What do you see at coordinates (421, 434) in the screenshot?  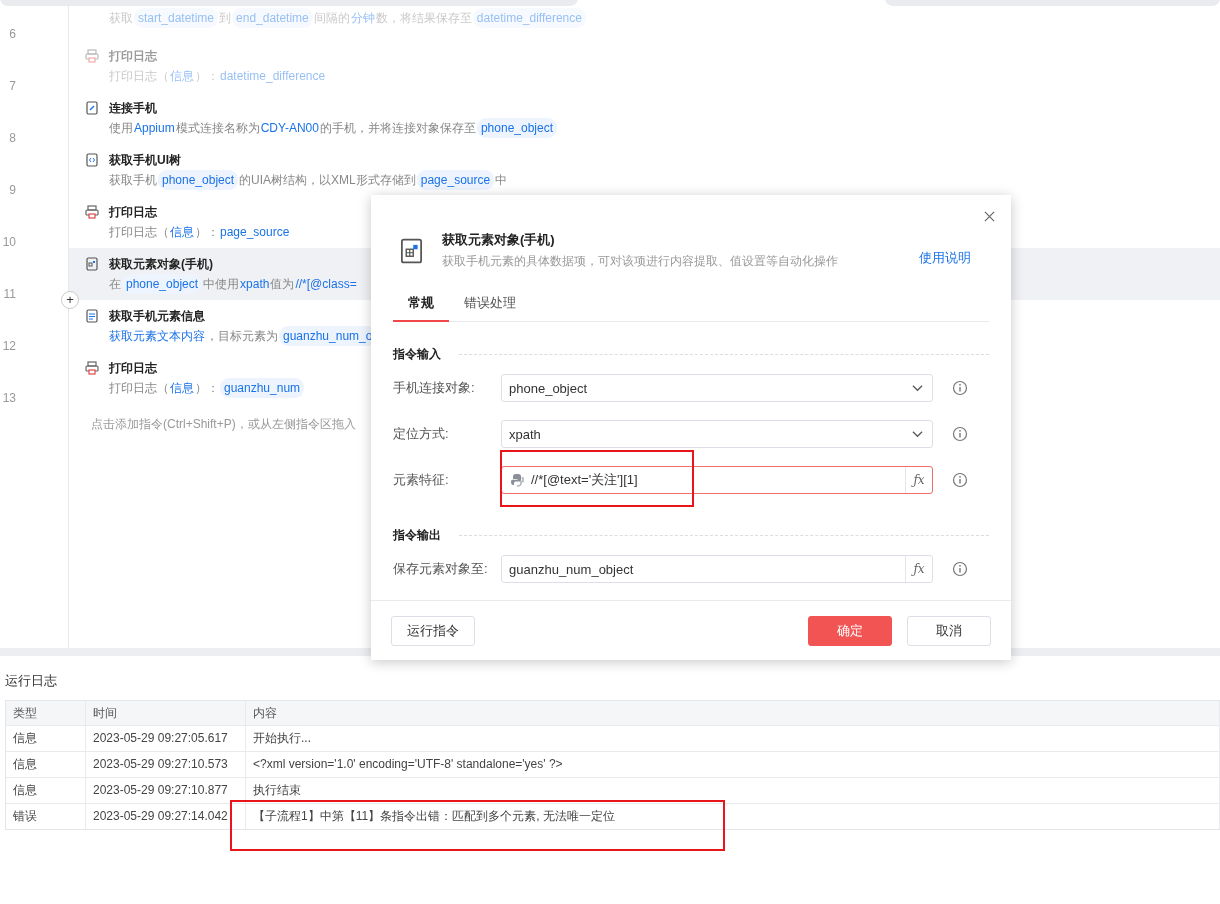 I see `field-label: 定位方式:` at bounding box center [421, 434].